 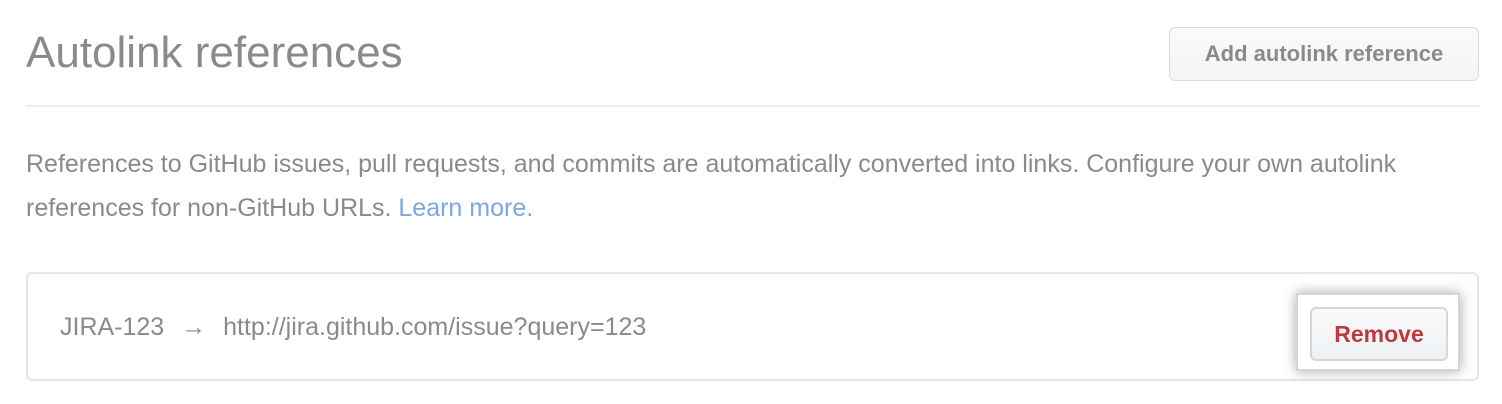 What do you see at coordinates (1324, 54) in the screenshot?
I see `add-autolink-reference-button: Add autolink reference` at bounding box center [1324, 54].